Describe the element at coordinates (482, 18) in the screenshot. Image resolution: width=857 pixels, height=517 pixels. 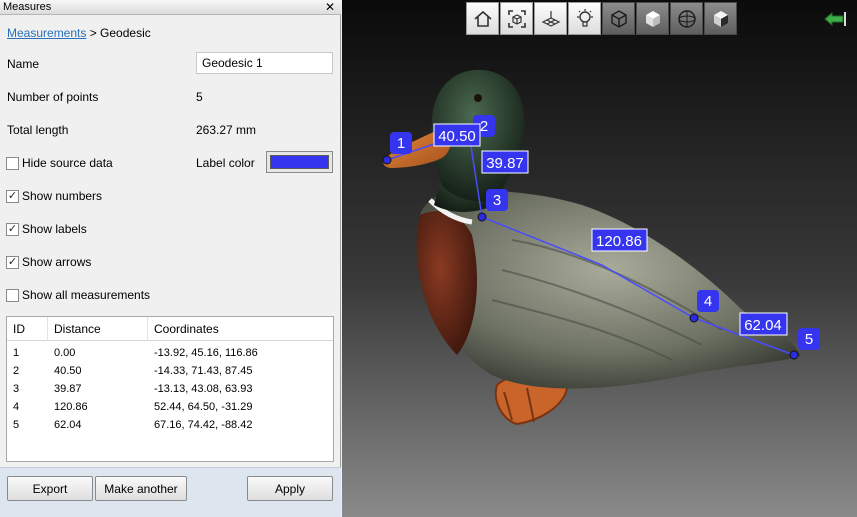
I see `home-icon` at that location.